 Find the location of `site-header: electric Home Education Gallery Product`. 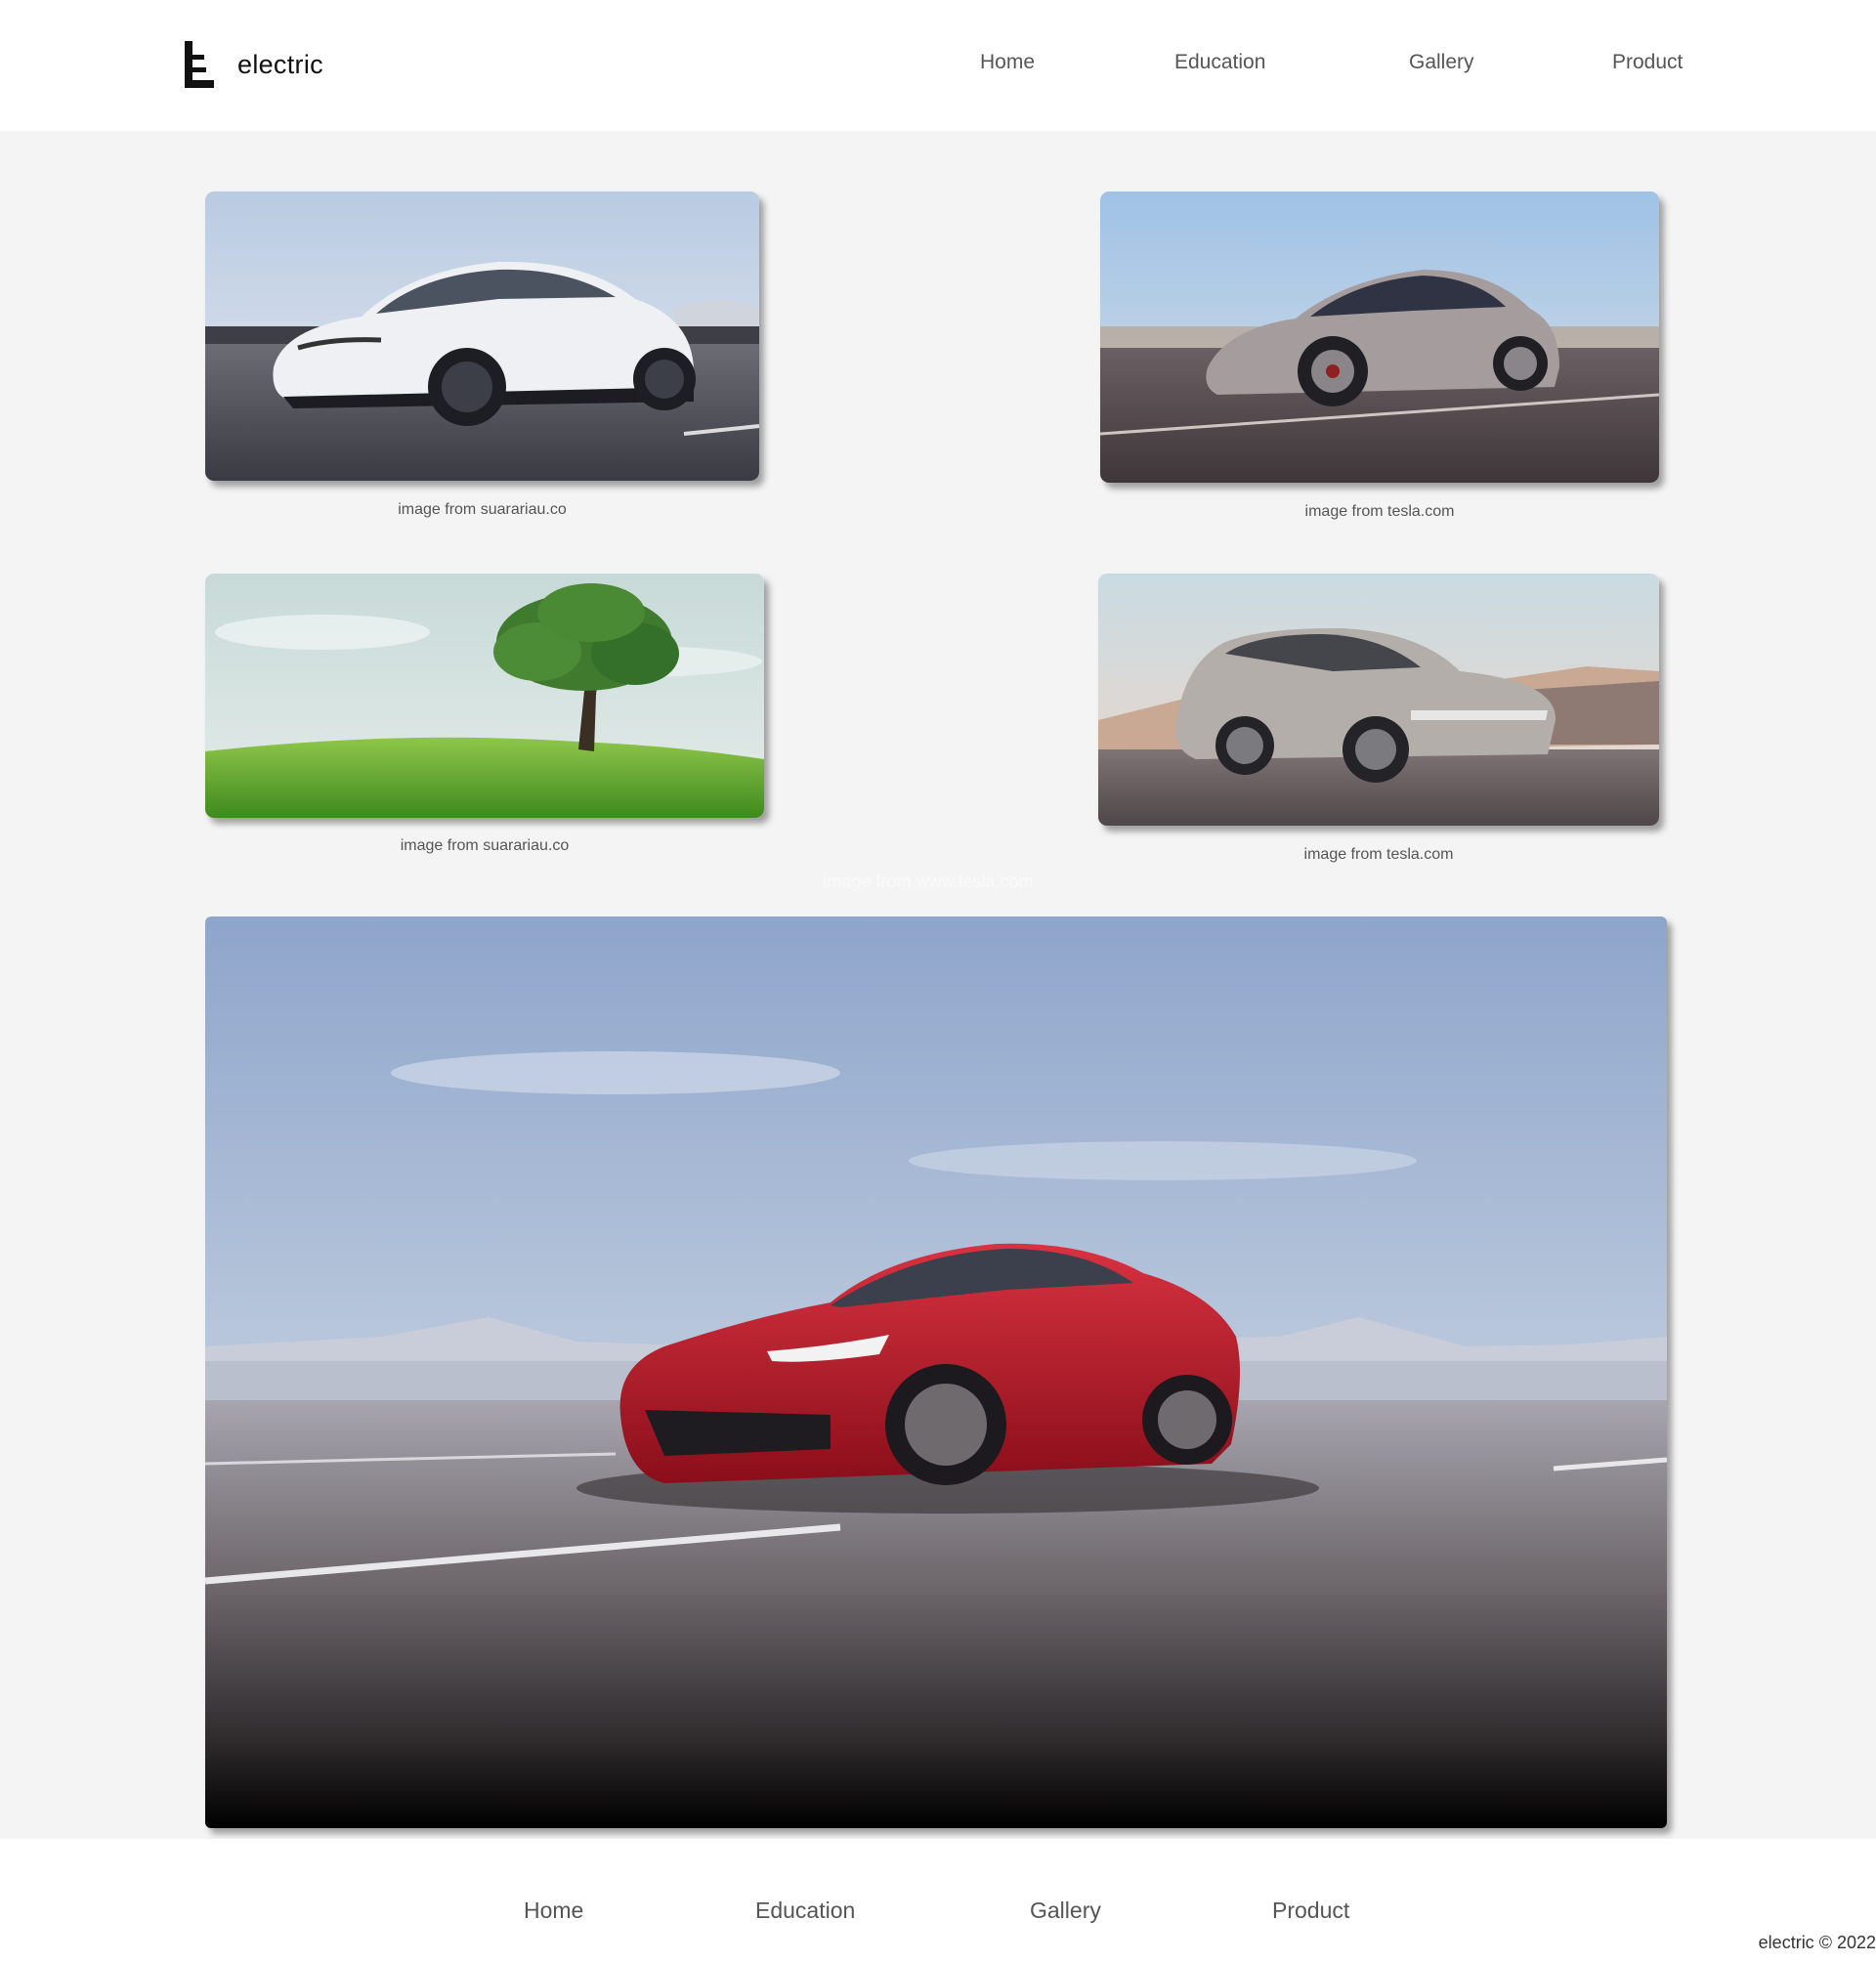

site-header: electric Home Education Gallery Product is located at coordinates (938, 66).